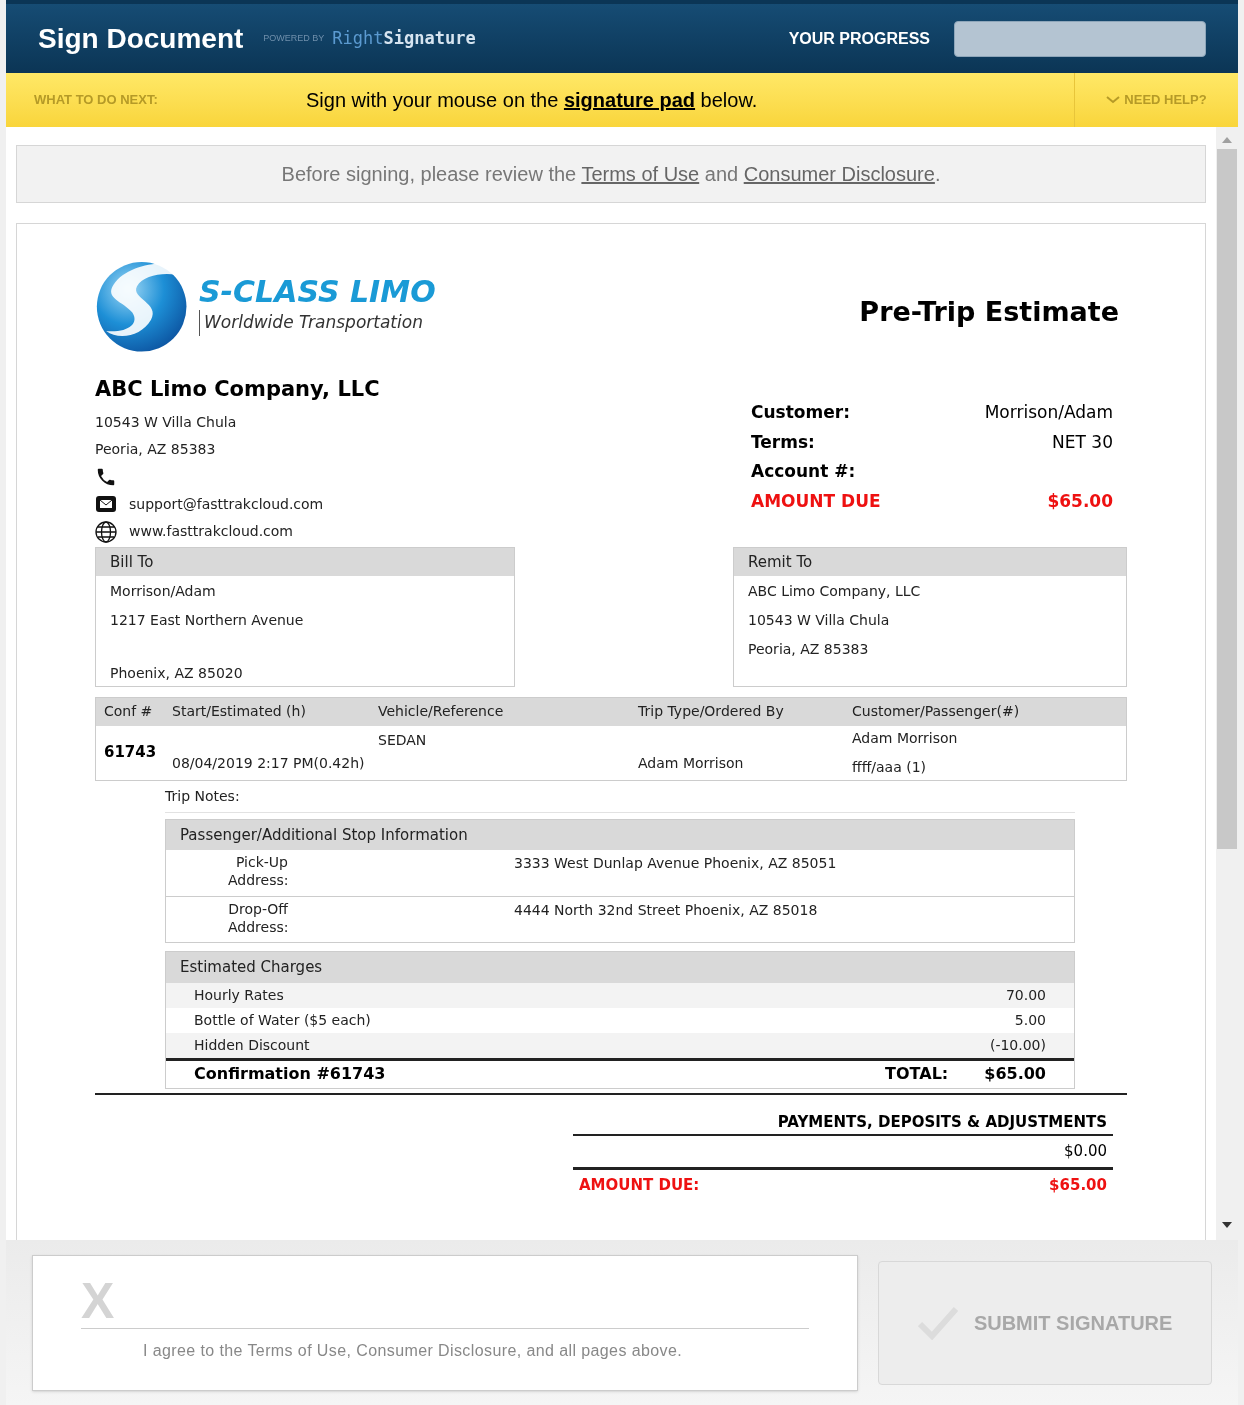 The width and height of the screenshot is (1244, 1405). What do you see at coordinates (290, 1074) in the screenshot?
I see `confirmation-number: Confirmation #61743` at bounding box center [290, 1074].